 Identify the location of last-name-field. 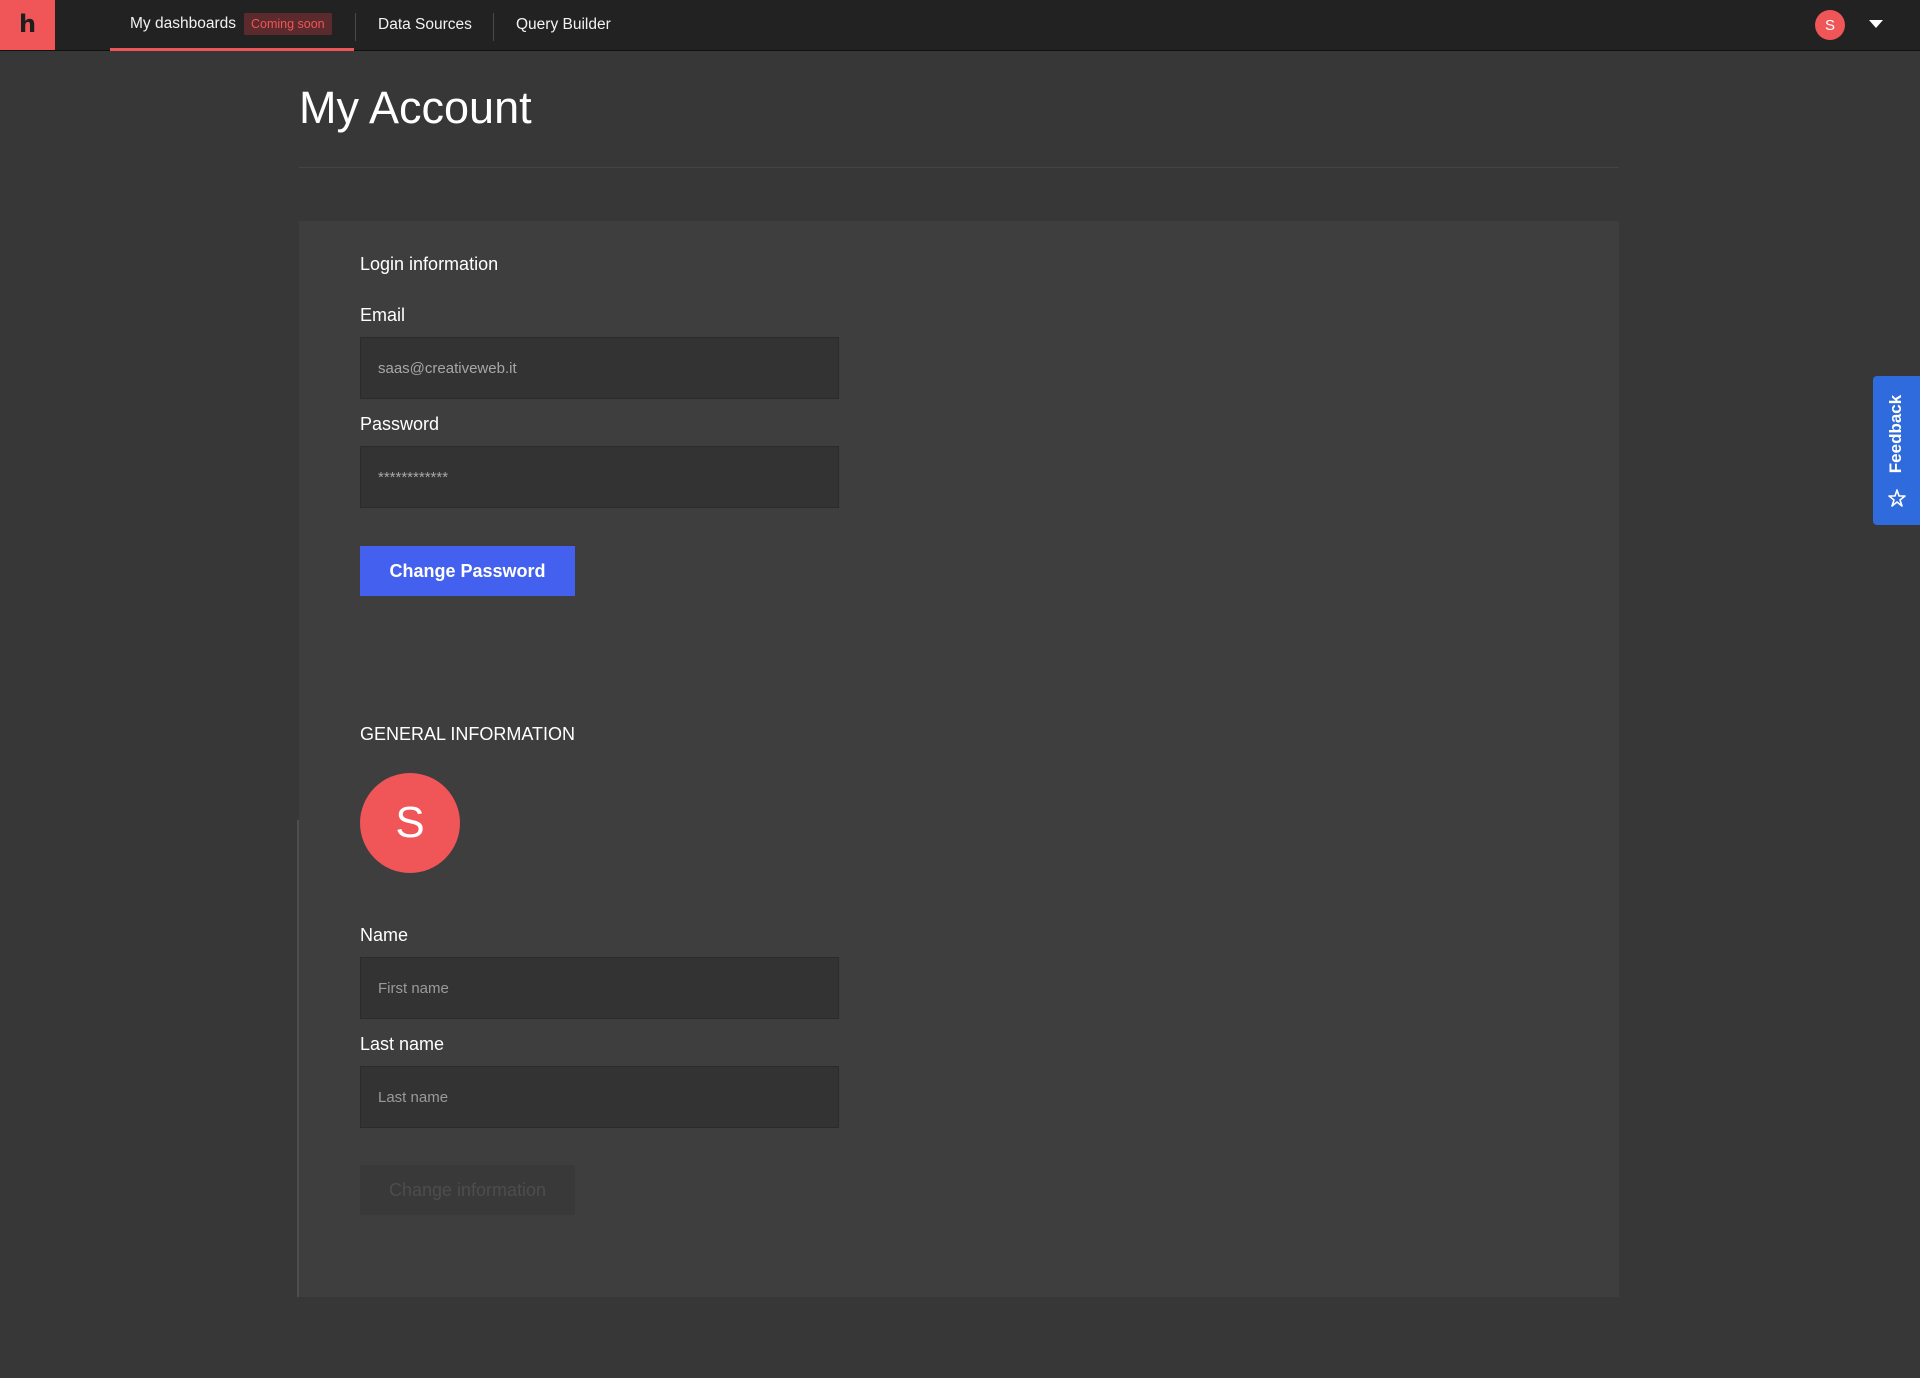
(599, 1097).